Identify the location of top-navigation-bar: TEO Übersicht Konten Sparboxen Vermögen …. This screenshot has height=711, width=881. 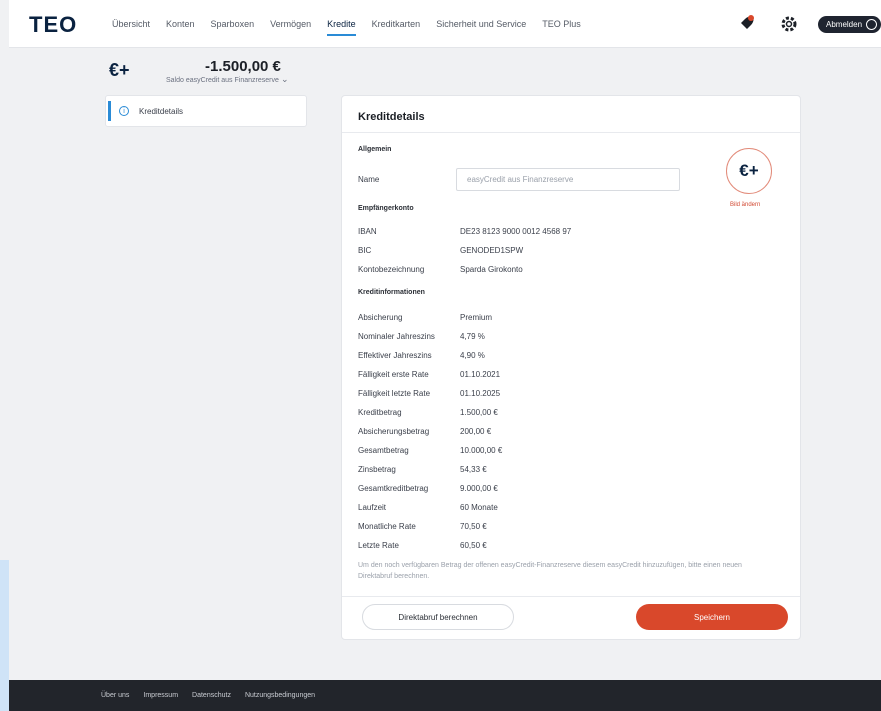
(445, 24).